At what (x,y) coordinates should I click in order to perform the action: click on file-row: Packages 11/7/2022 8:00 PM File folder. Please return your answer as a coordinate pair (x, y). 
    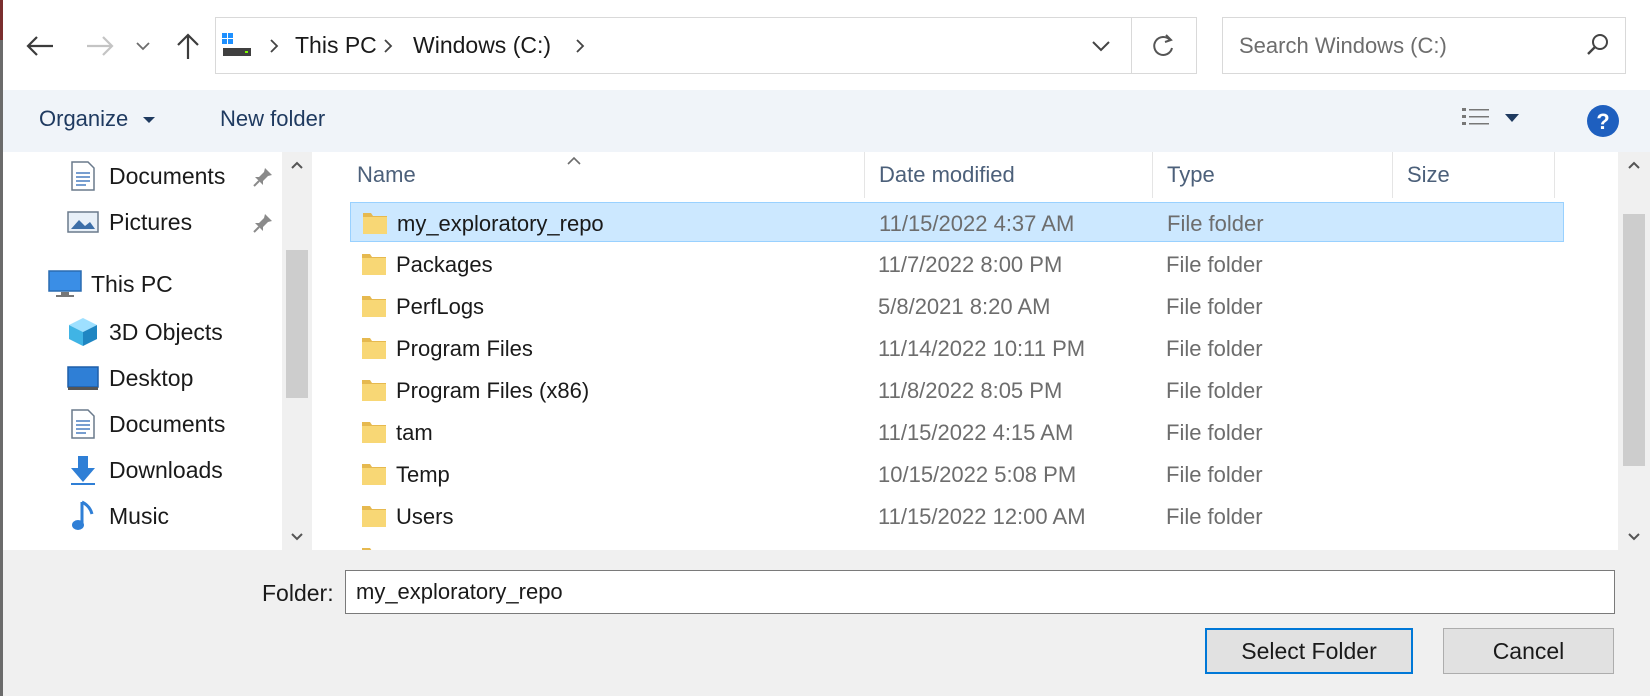
    Looking at the image, I should click on (957, 264).